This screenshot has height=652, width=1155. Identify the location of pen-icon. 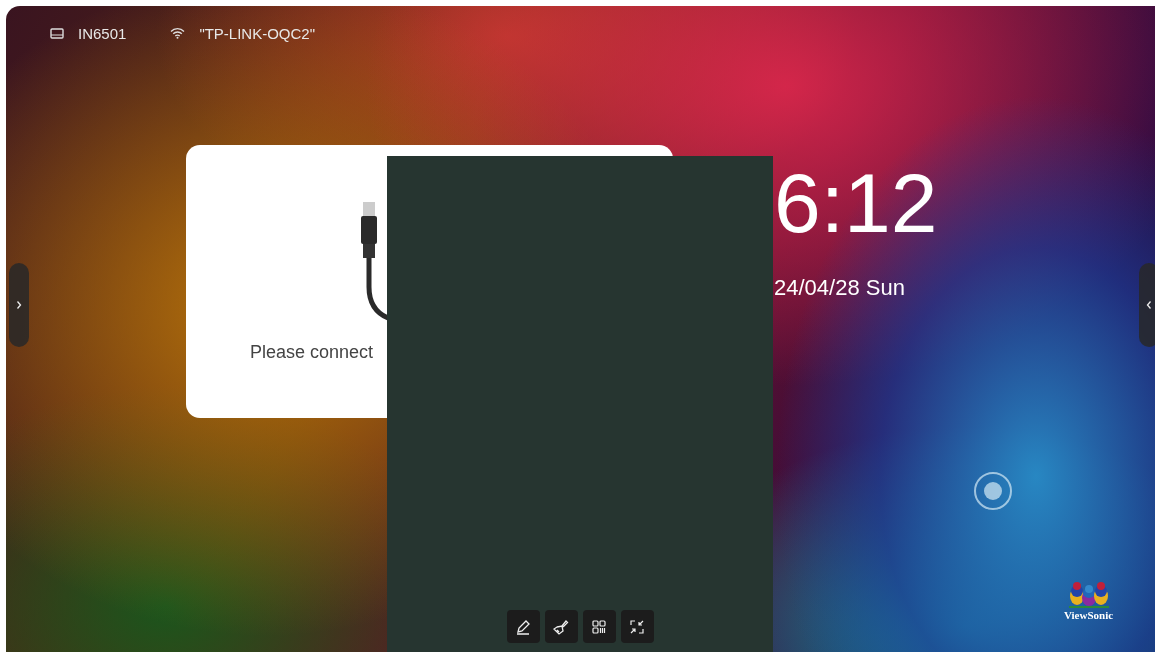
(523, 626).